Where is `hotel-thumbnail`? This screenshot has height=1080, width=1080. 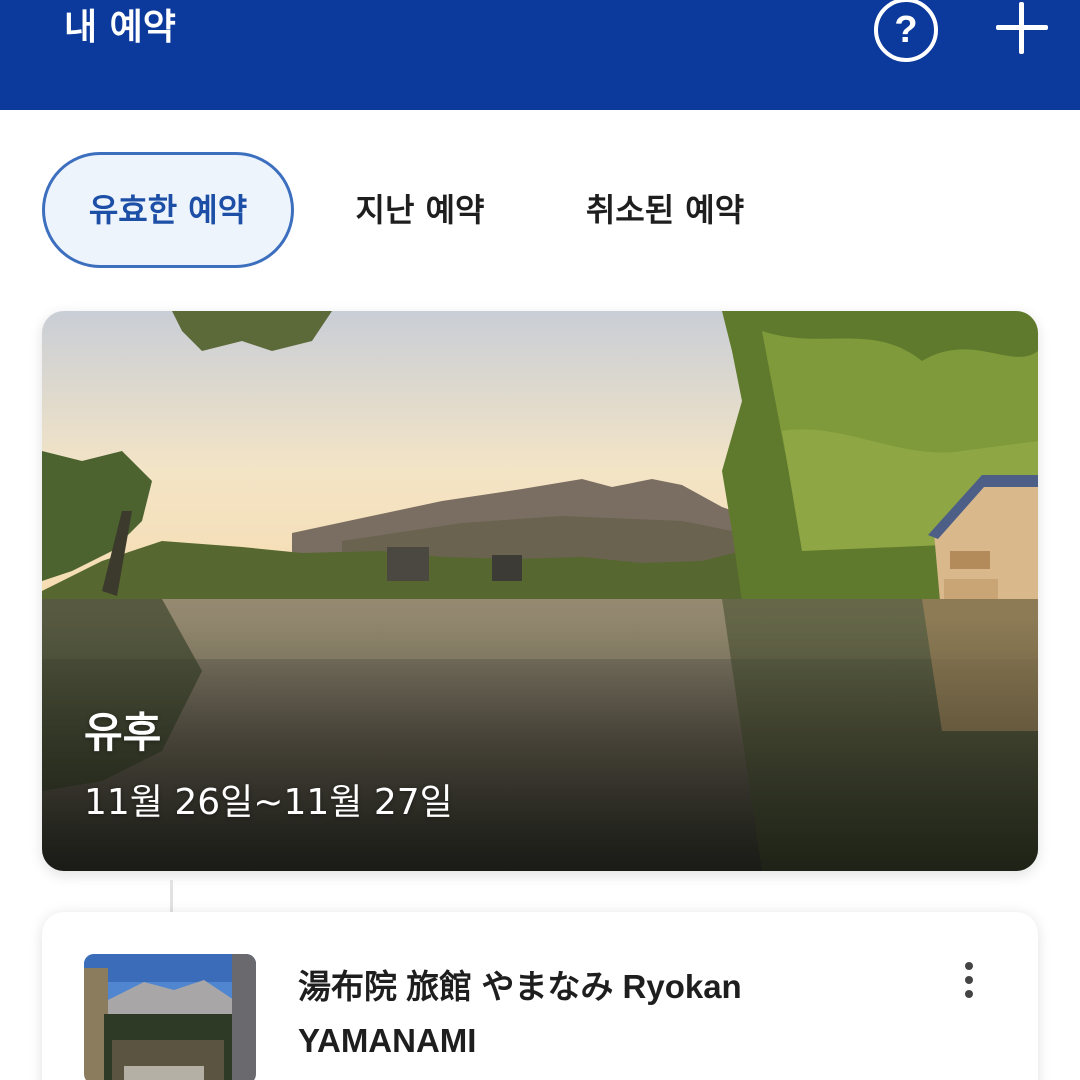 hotel-thumbnail is located at coordinates (170, 1017).